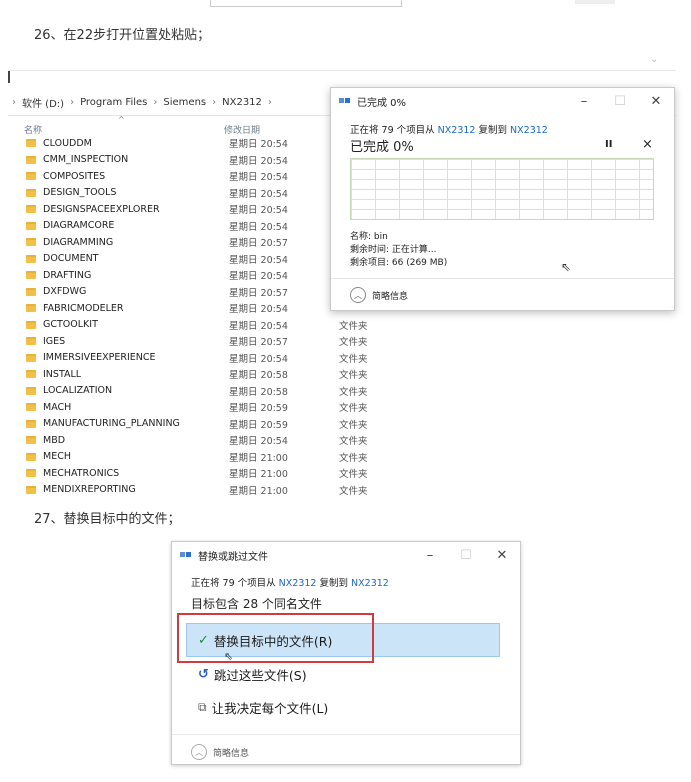 The height and width of the screenshot is (782, 691). Describe the element at coordinates (242, 102) in the screenshot. I see `breadcrumb-nx2312: NX2312` at that location.